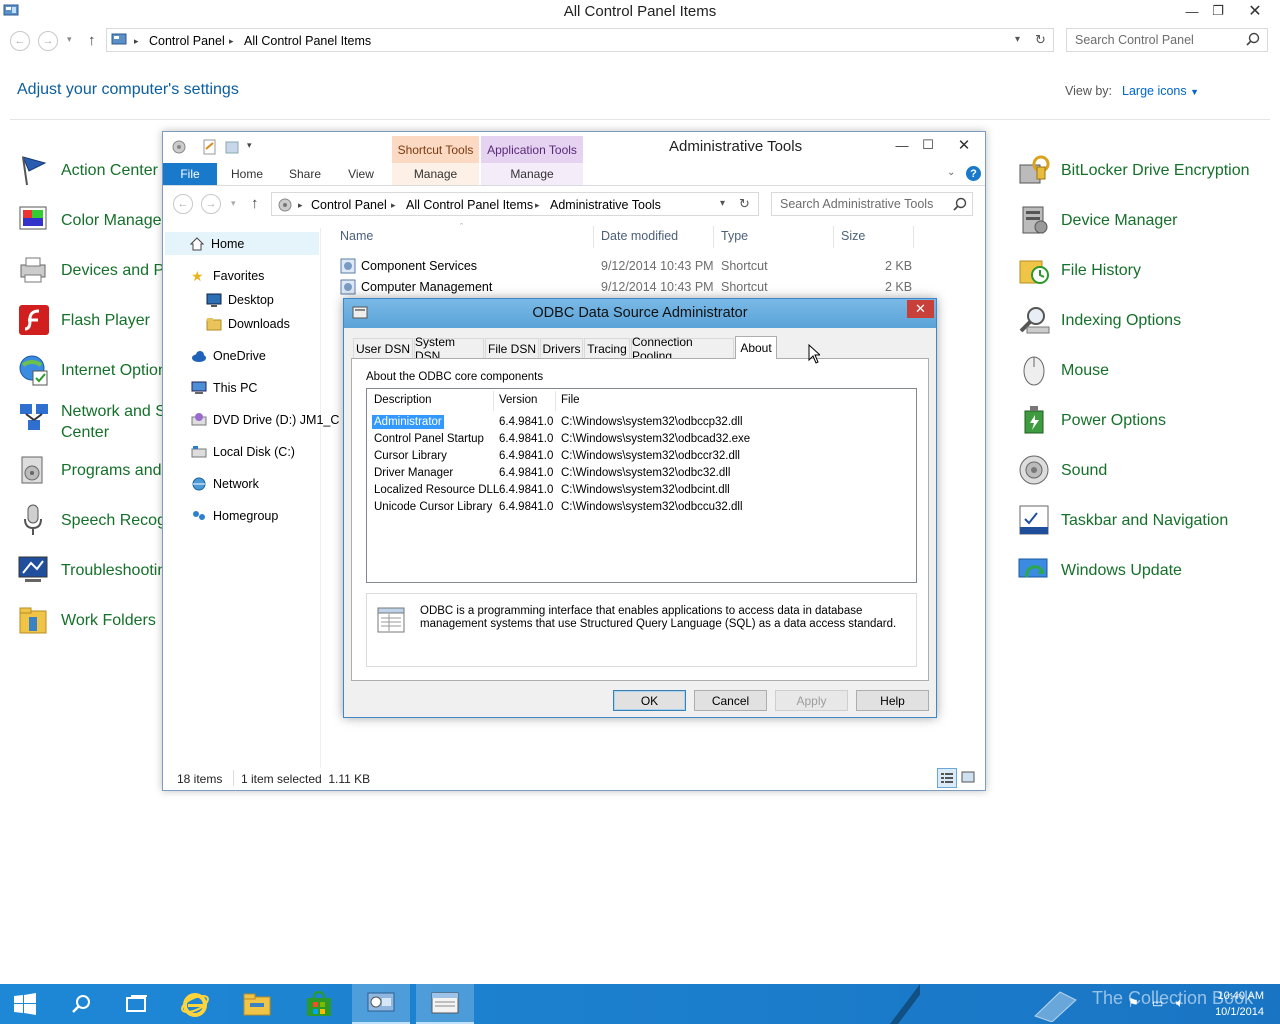  Describe the element at coordinates (381, 1004) in the screenshot. I see `control-panel-taskbar-button` at that location.